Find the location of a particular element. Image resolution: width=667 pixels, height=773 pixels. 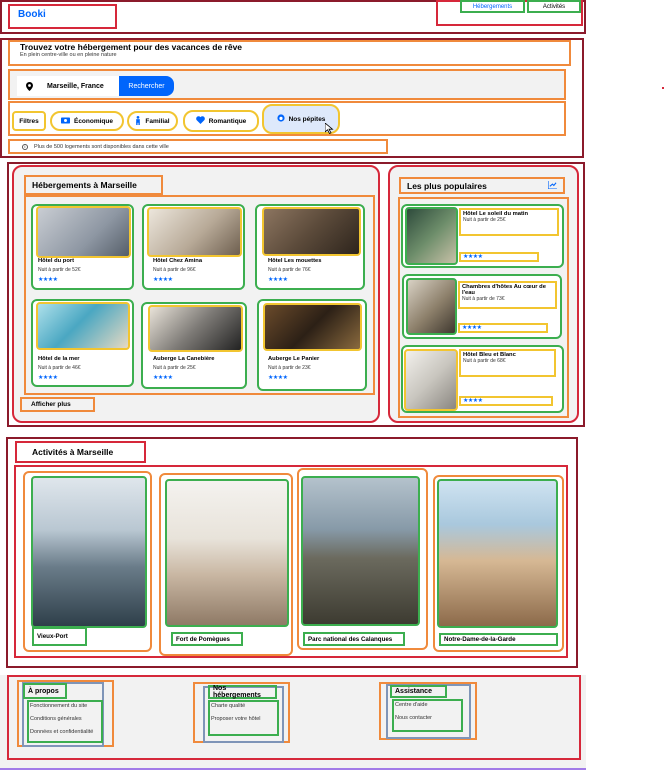

search-input: Marseille, France is located at coordinates (68, 86).